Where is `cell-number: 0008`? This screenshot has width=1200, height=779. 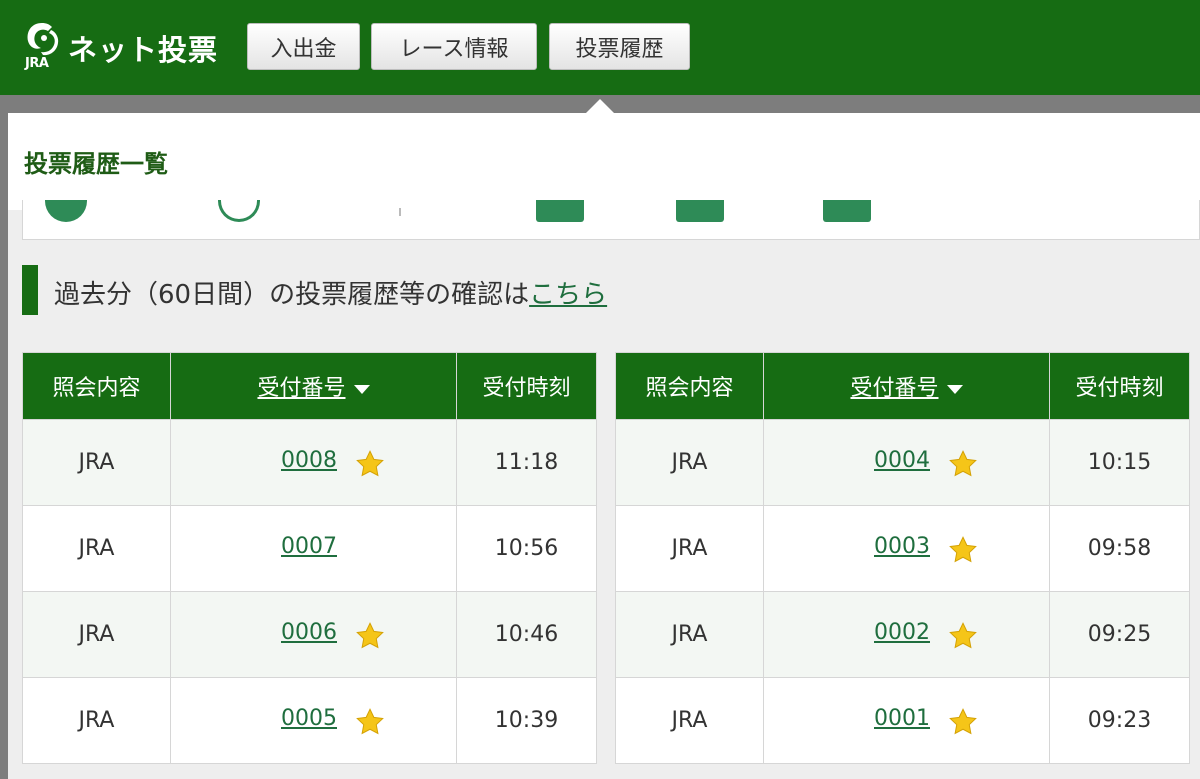 cell-number: 0008 is located at coordinates (313, 462).